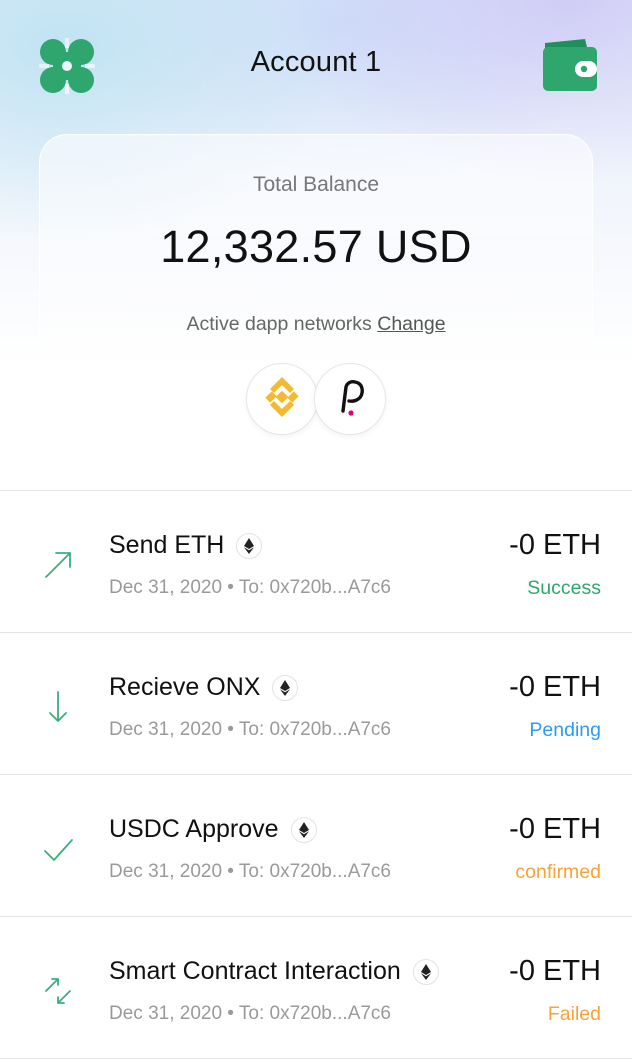 This screenshot has width=632, height=1062. I want to click on status-confirmed: confirmed, so click(558, 872).